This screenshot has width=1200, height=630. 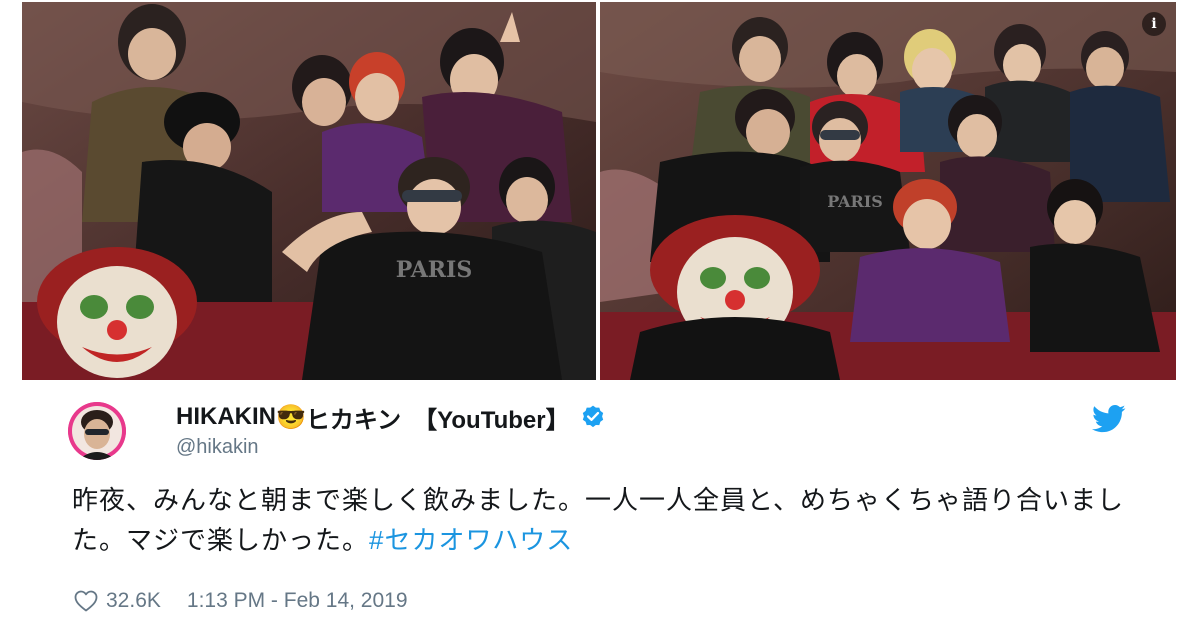 I want to click on tweet-meta-row: 32.6K 1:13 PM - Feb 14, 2019, so click(x=241, y=601).